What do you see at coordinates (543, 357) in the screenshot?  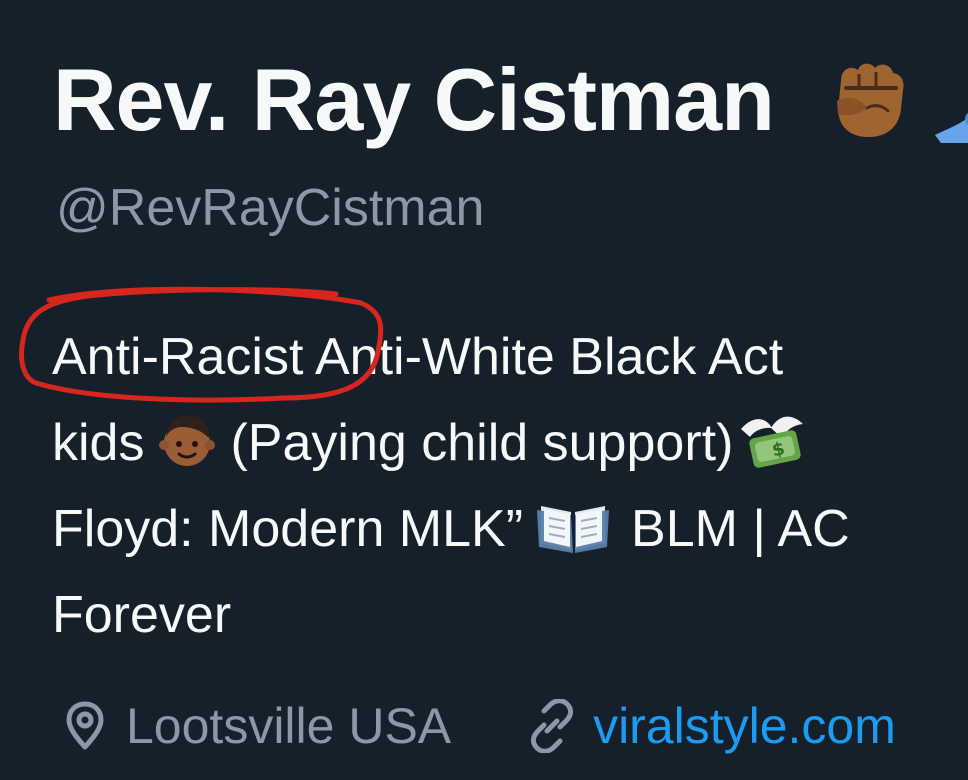 I see `bio-text-segment: Anti-White Black Act` at bounding box center [543, 357].